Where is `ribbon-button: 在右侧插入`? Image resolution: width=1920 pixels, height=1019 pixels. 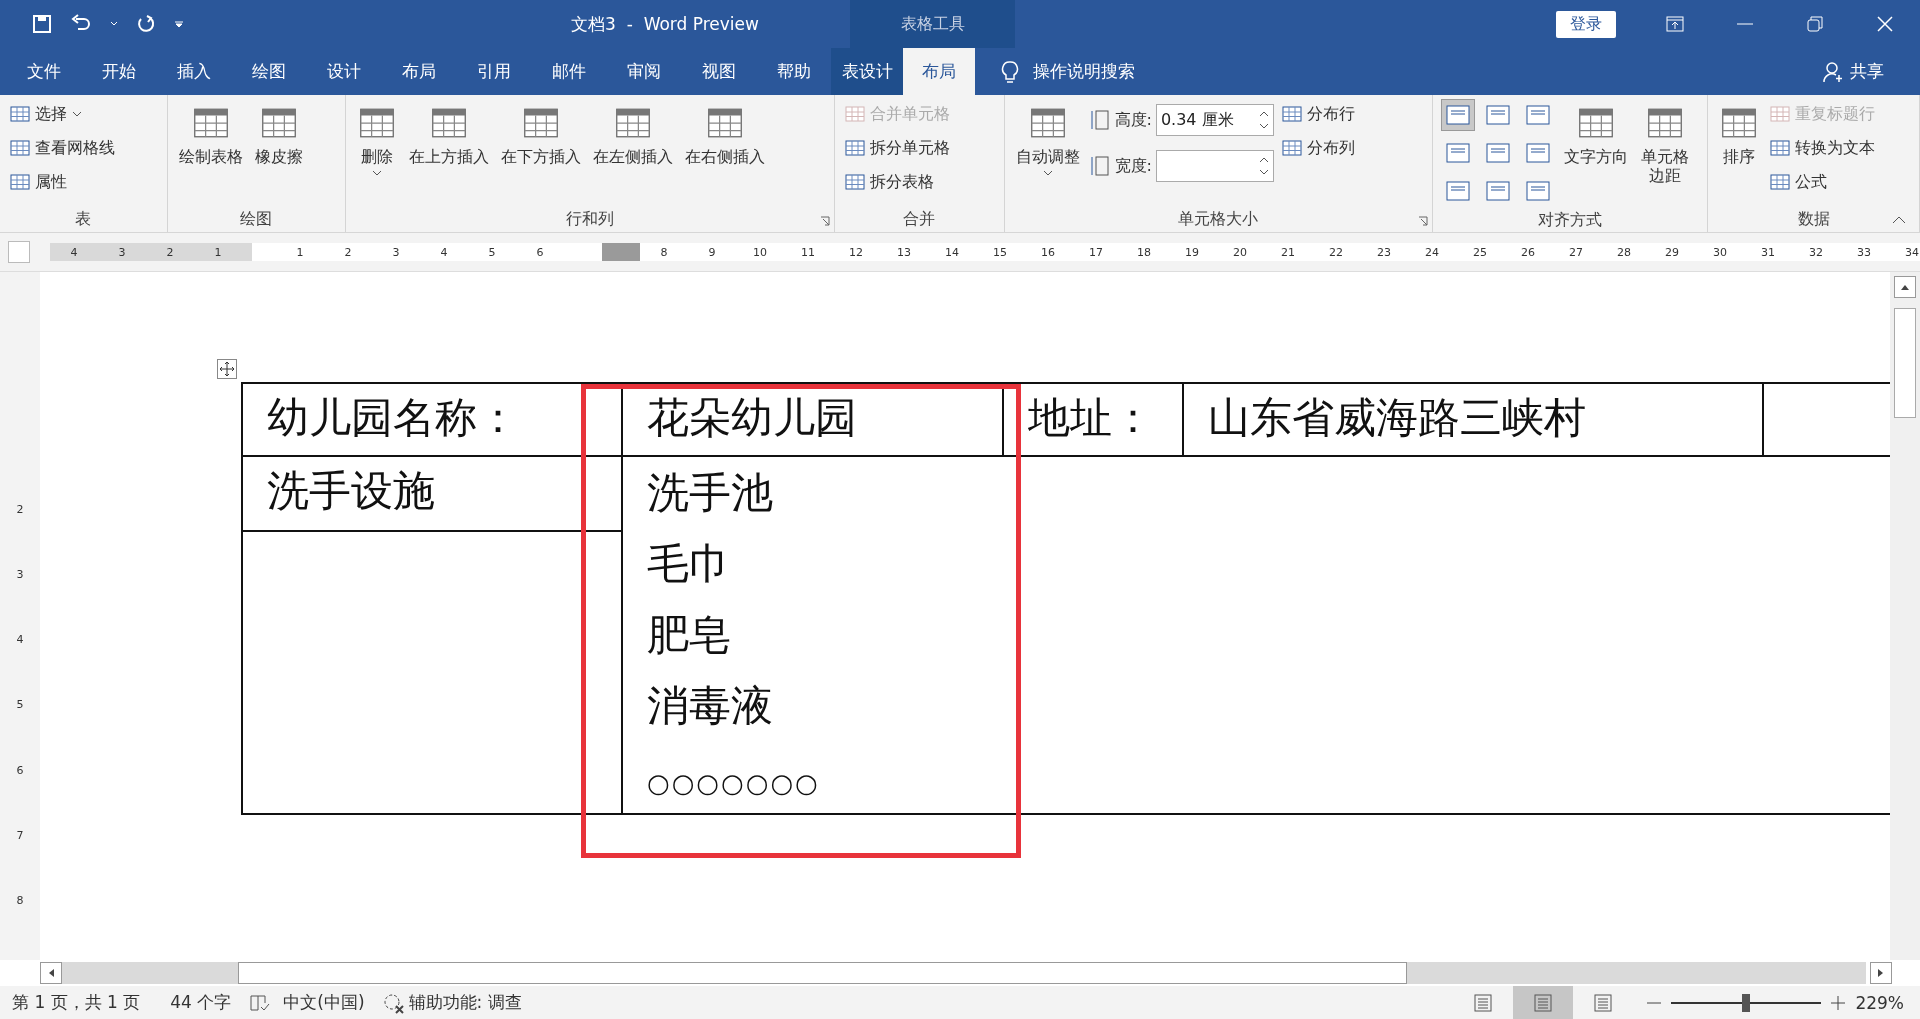 ribbon-button: 在右侧插入 is located at coordinates (724, 135).